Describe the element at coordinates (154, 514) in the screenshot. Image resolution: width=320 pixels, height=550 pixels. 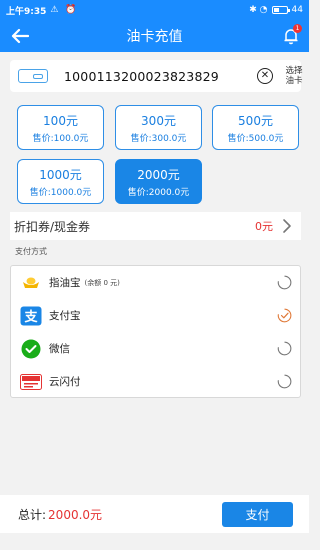
I see `bottom-total-bar: 总计: 2000.0元 支付` at that location.